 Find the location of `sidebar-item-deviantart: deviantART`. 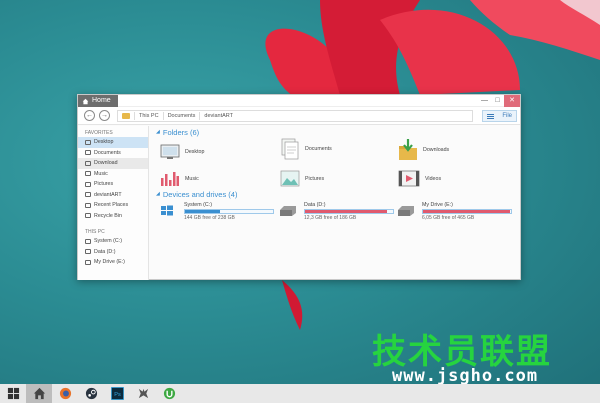

sidebar-item-deviantart: deviantART is located at coordinates (113, 195).